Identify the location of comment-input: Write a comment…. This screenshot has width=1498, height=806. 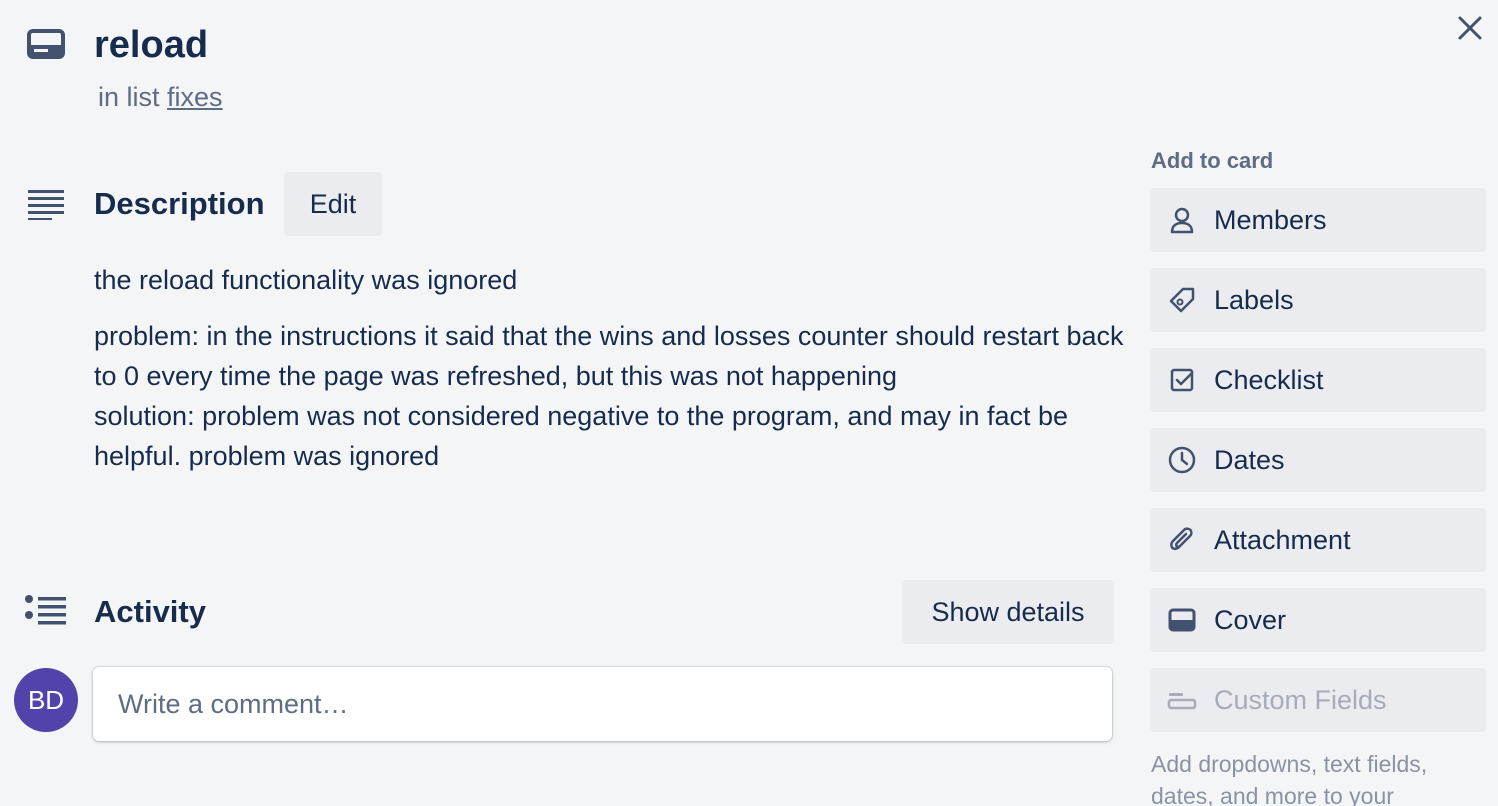
(602, 704).